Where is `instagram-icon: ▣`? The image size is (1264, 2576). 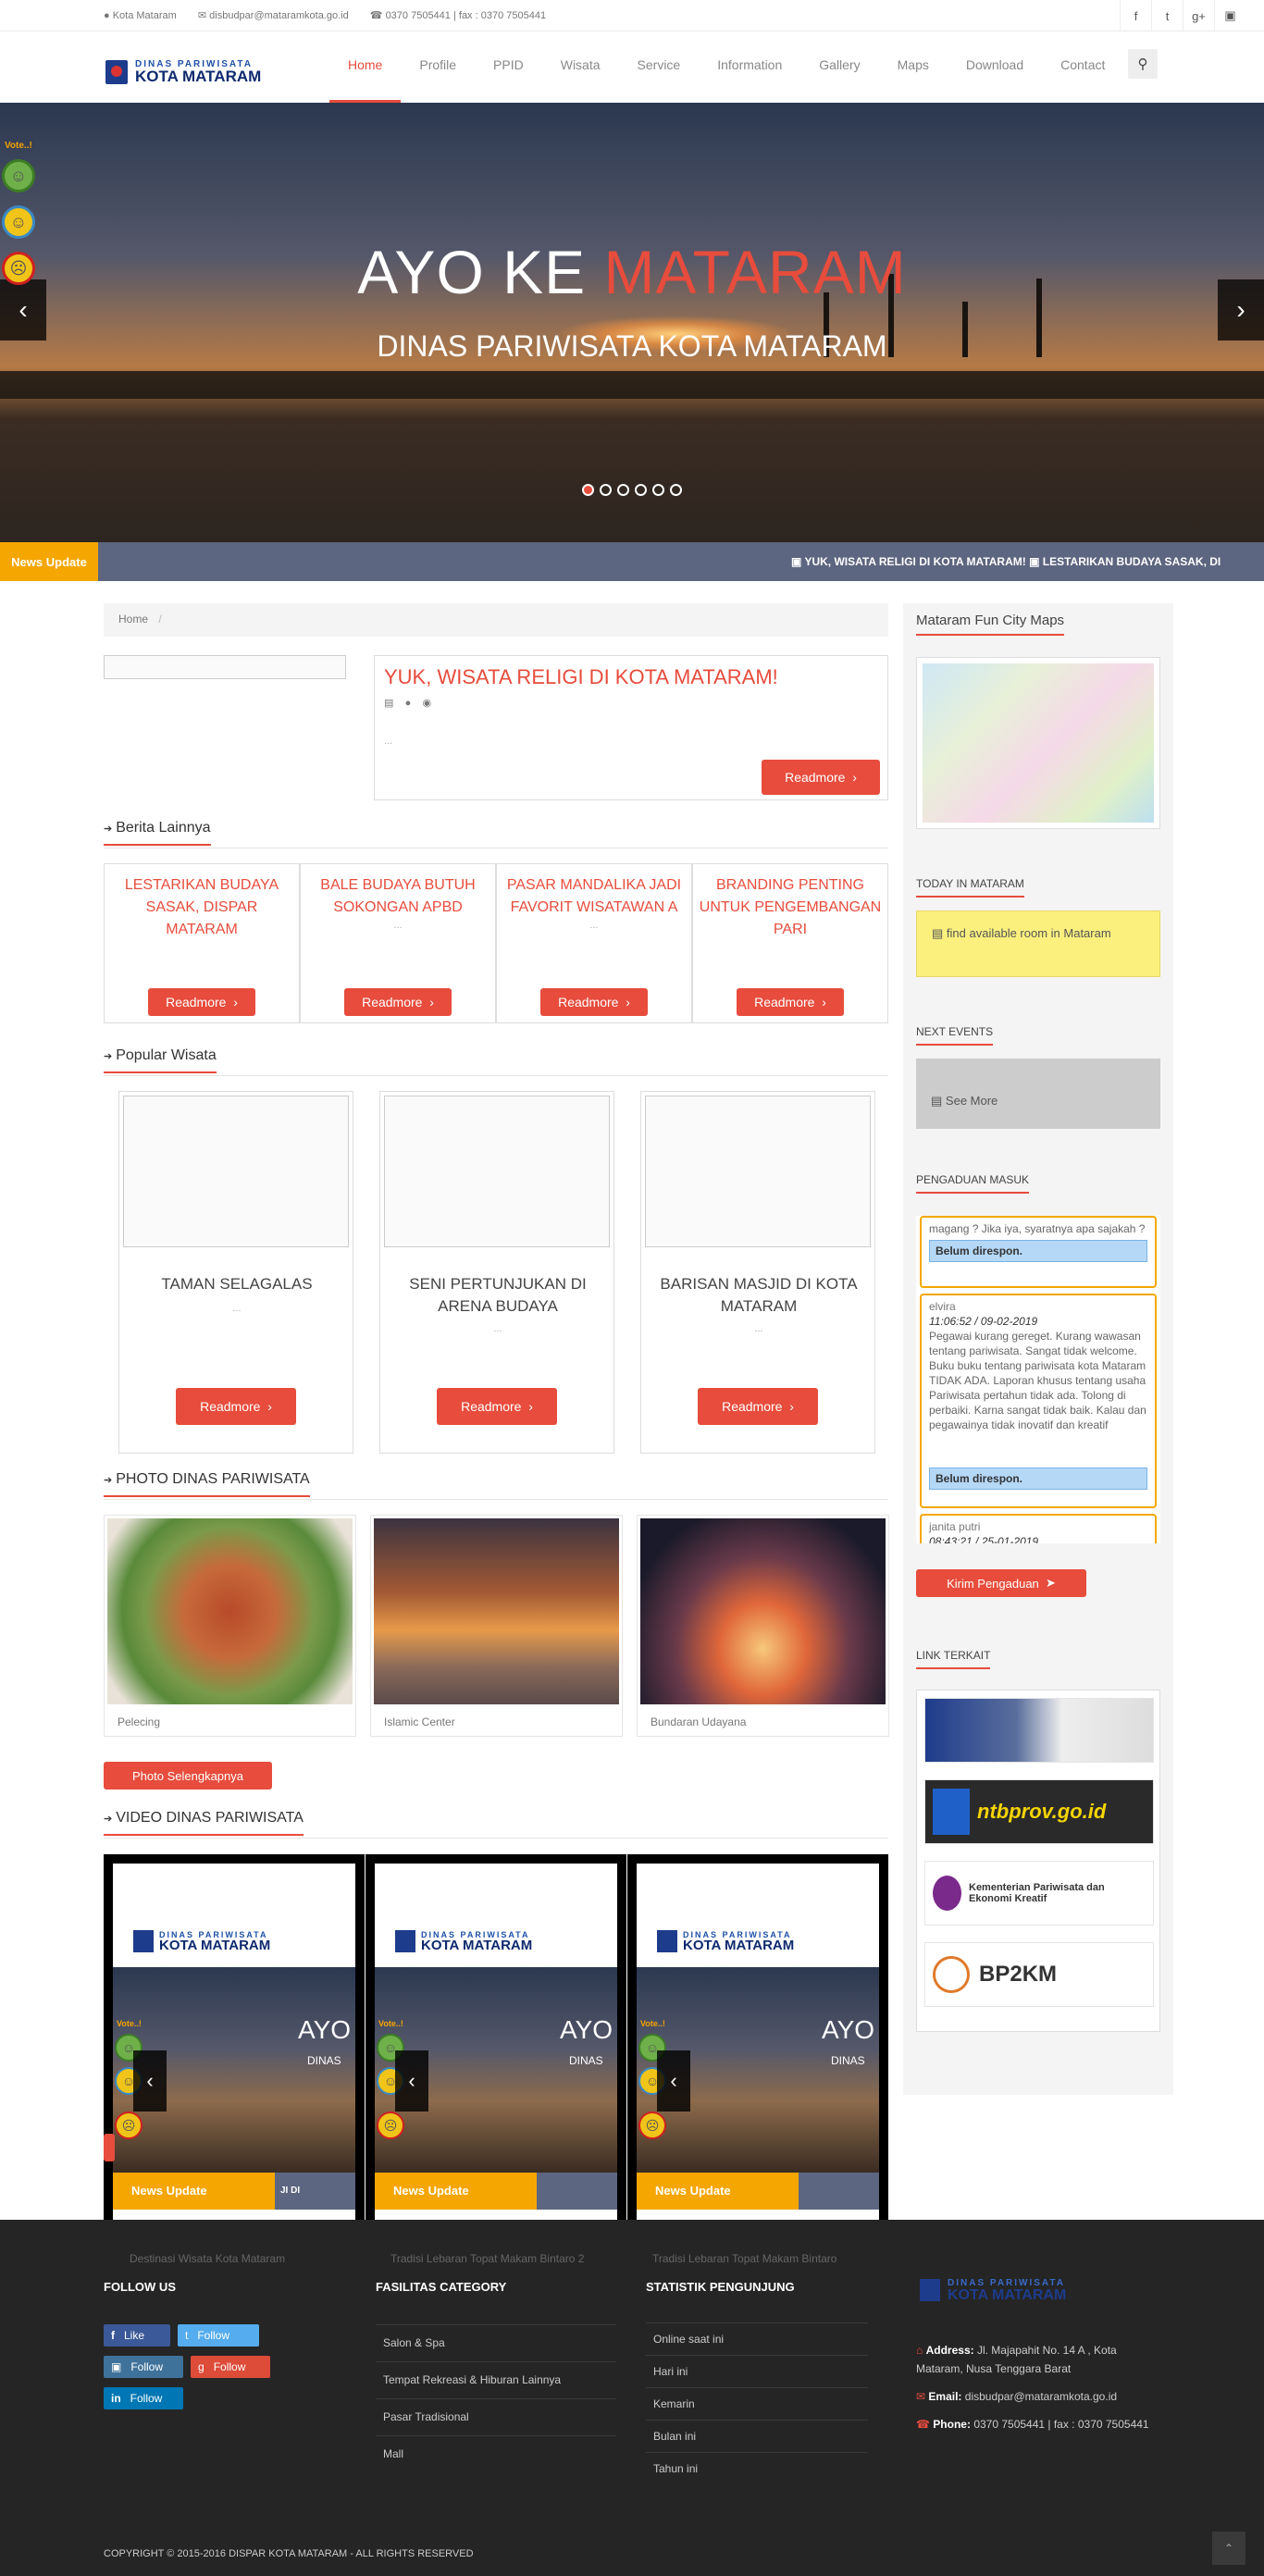
instagram-icon: ▣ is located at coordinates (1229, 16).